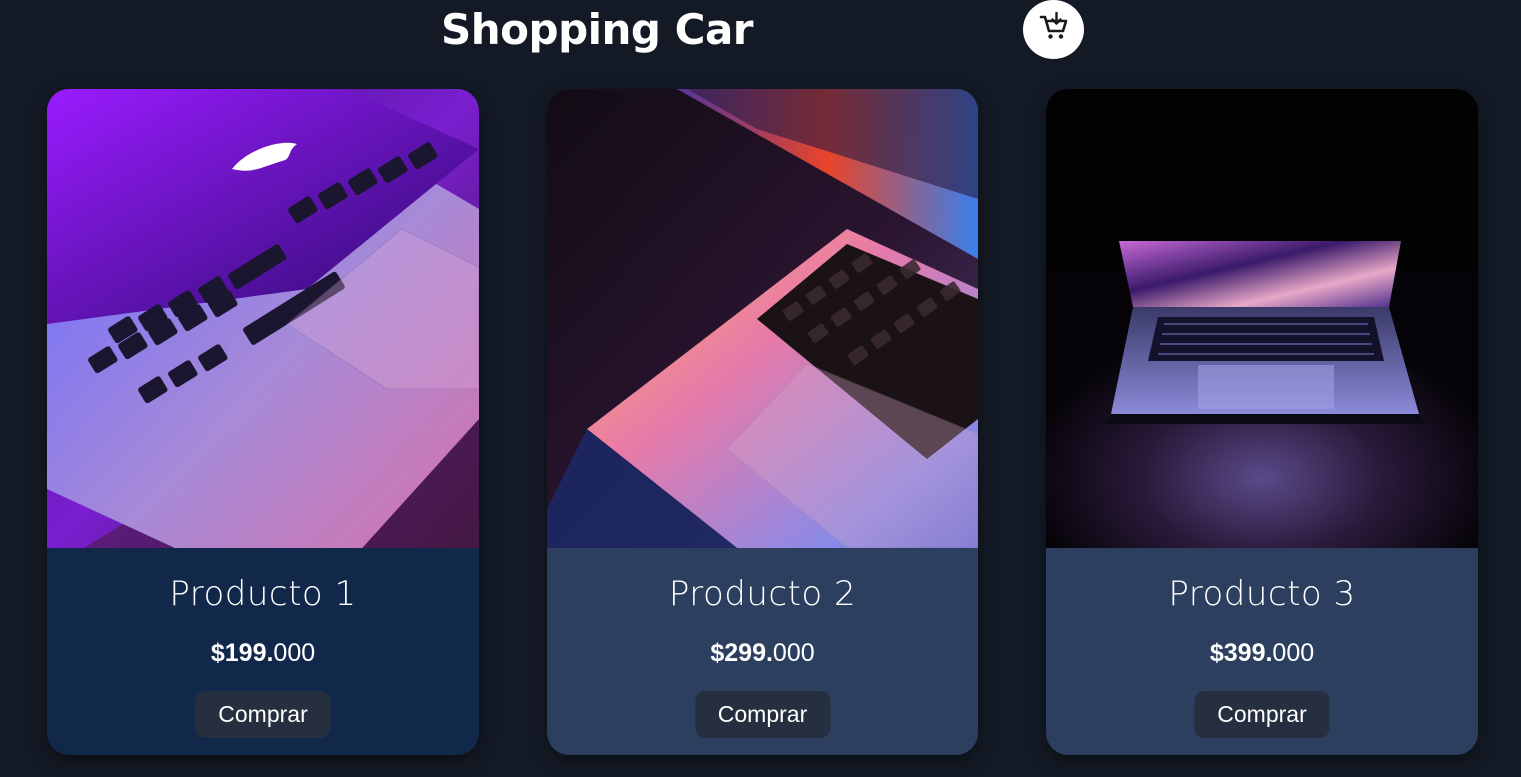 This screenshot has width=1521, height=777. I want to click on product-name: Producto 3, so click(1262, 594).